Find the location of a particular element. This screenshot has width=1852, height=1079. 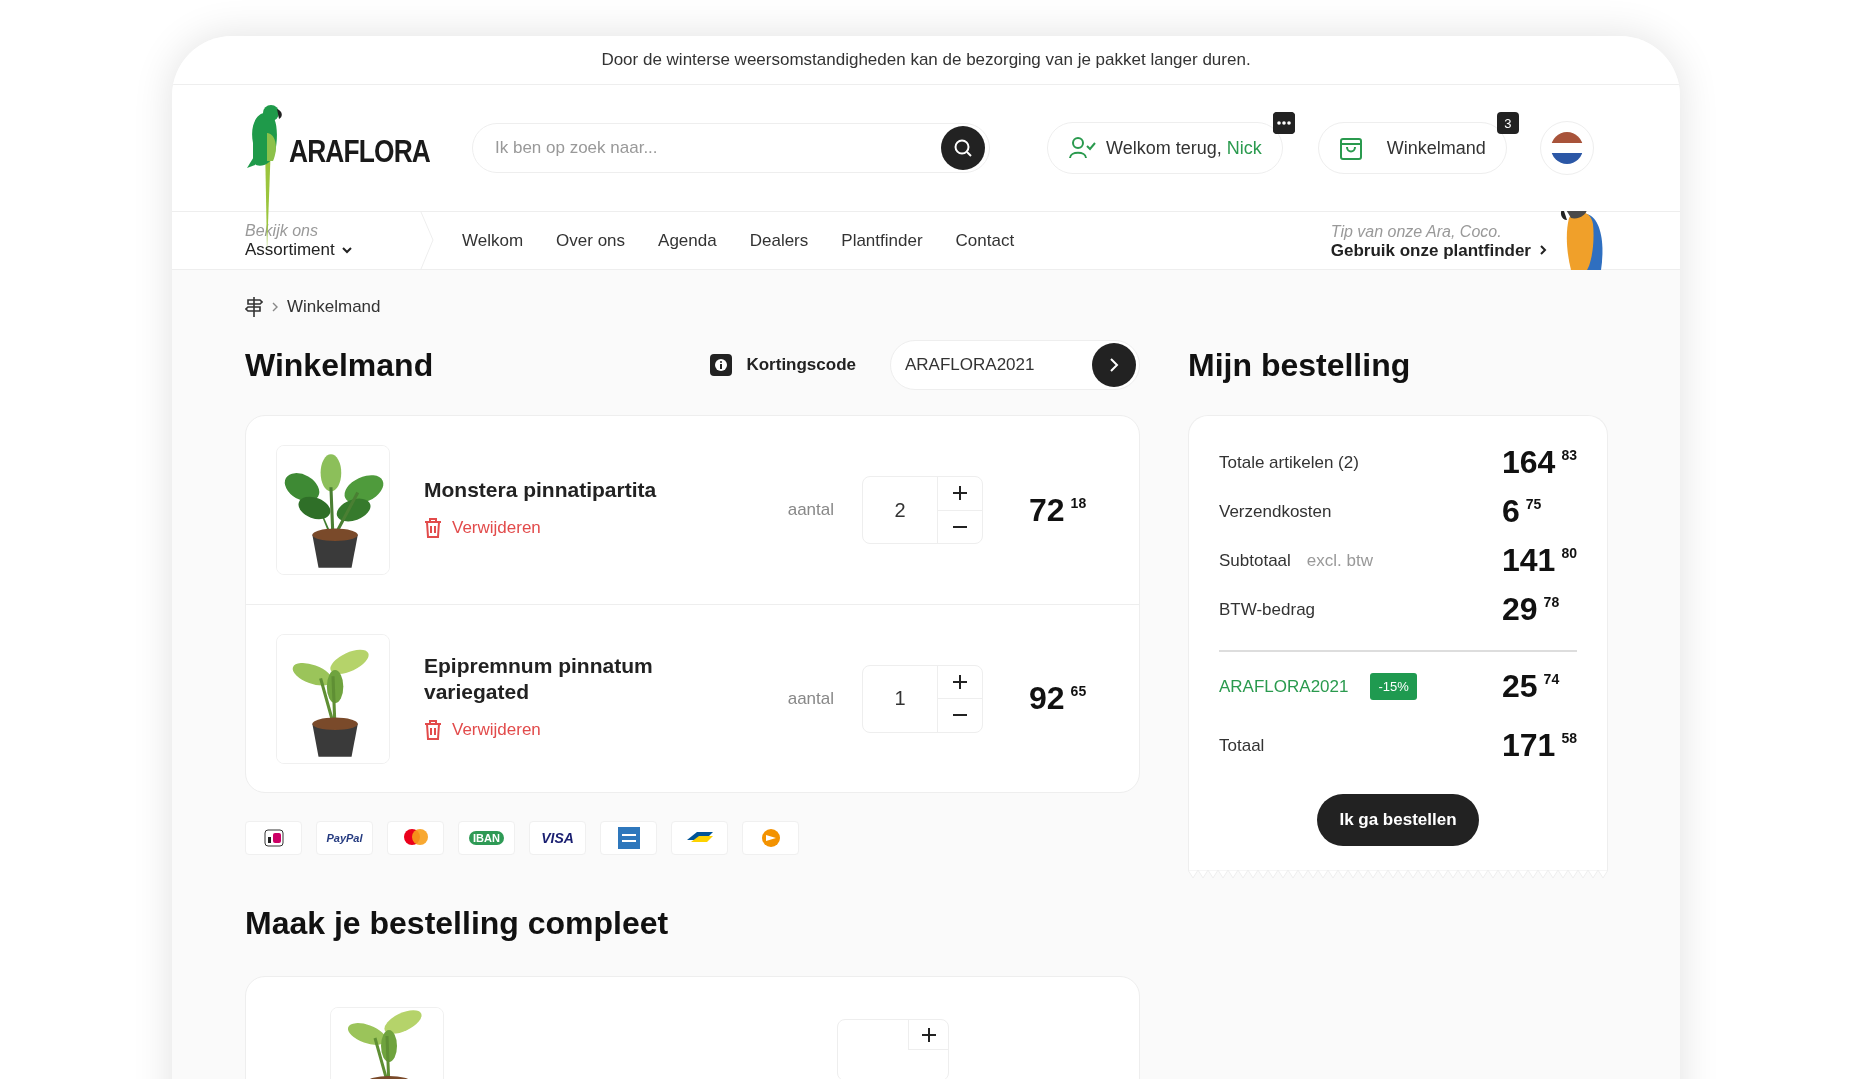

search-button is located at coordinates (963, 148).